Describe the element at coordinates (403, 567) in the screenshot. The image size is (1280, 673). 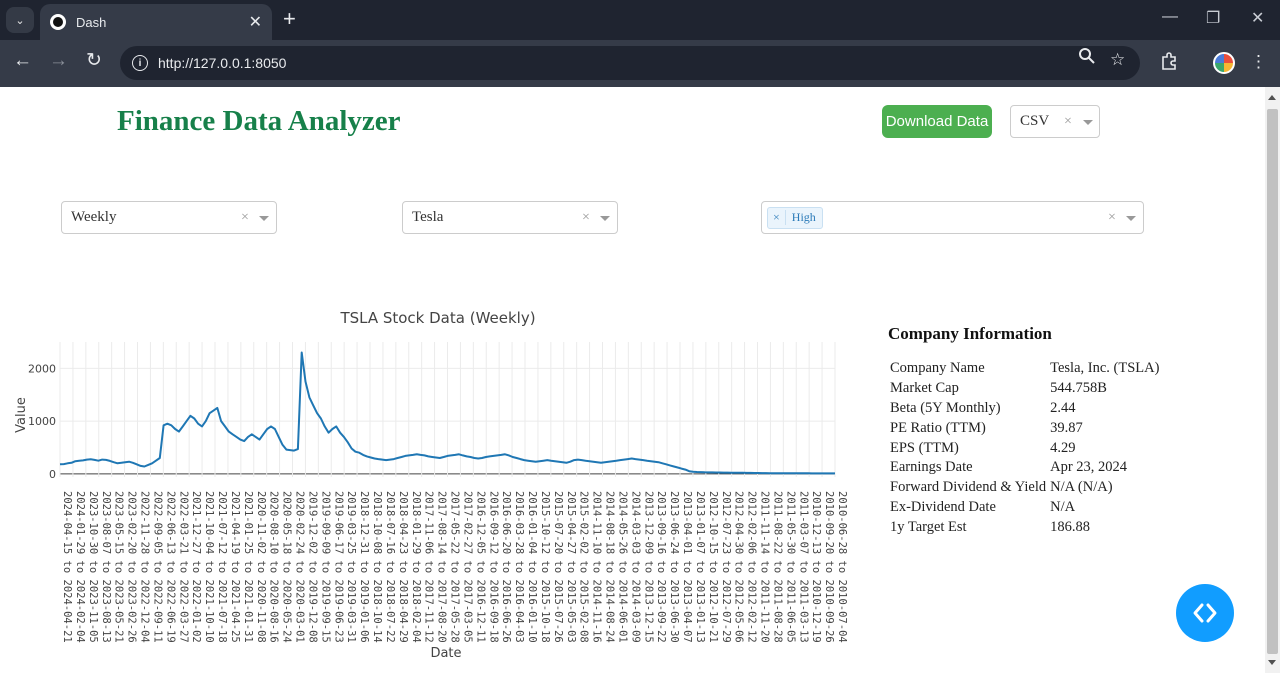
I see `x-tick-label: 2018-04-23 to 2018-04-29` at that location.